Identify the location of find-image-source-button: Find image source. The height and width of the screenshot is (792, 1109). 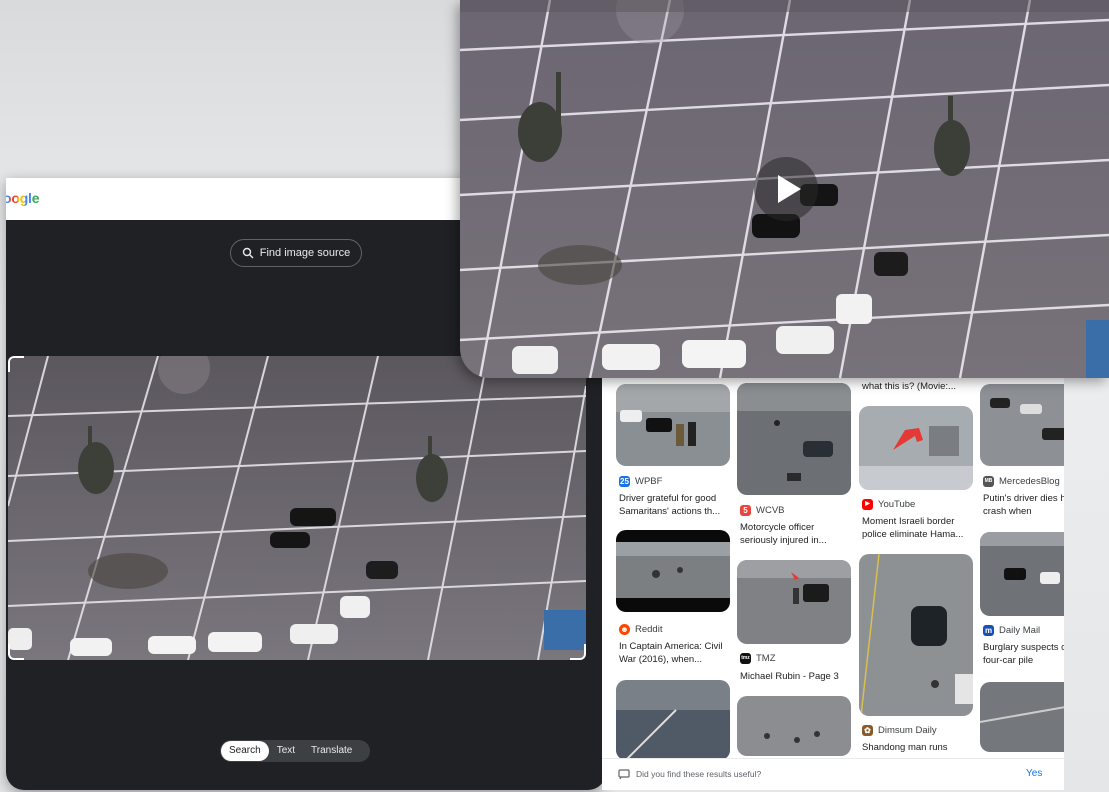
(296, 253).